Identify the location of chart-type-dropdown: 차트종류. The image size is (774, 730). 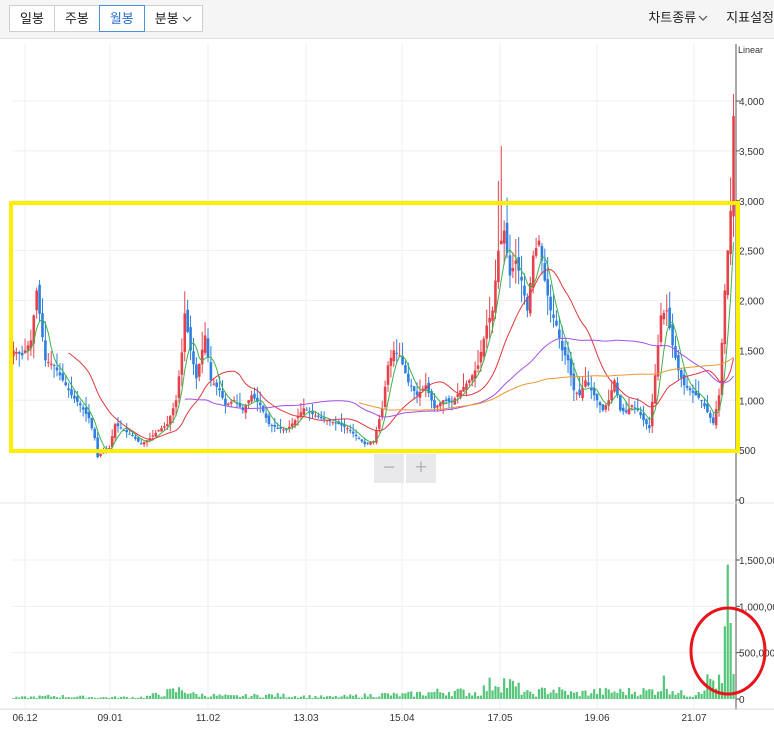
(678, 17).